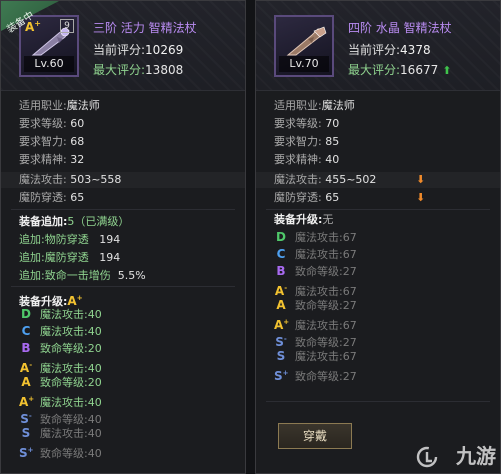 This screenshot has width=501, height=474. I want to click on upgrade-row: S 魔法攻击:67, so click(316, 356).